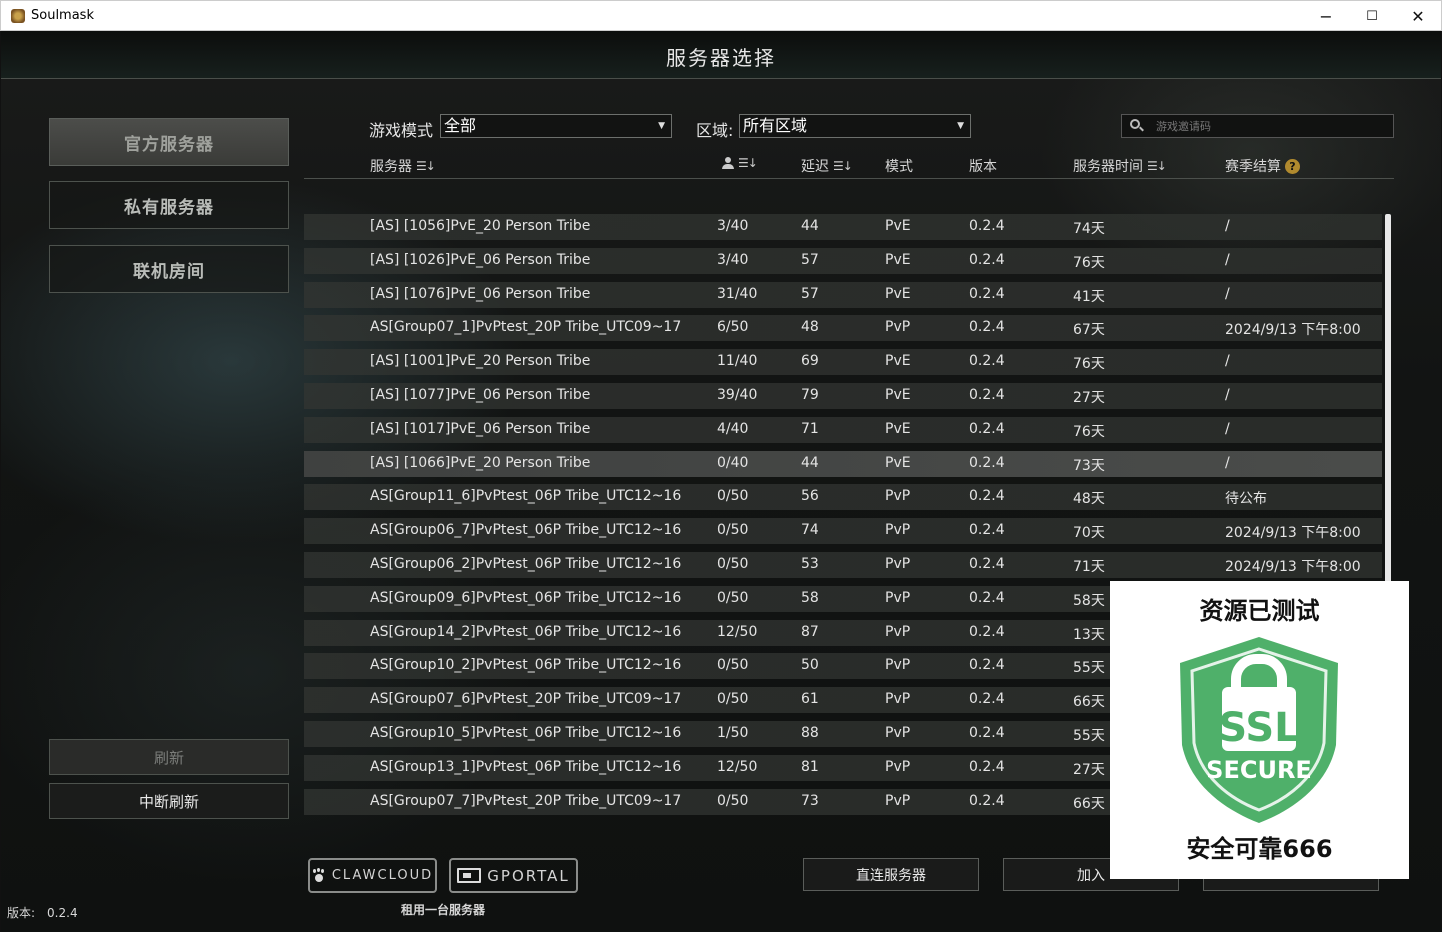 This screenshot has width=1442, height=932. Describe the element at coordinates (855, 126) in the screenshot. I see `region-select: 所有区域 ▼` at that location.